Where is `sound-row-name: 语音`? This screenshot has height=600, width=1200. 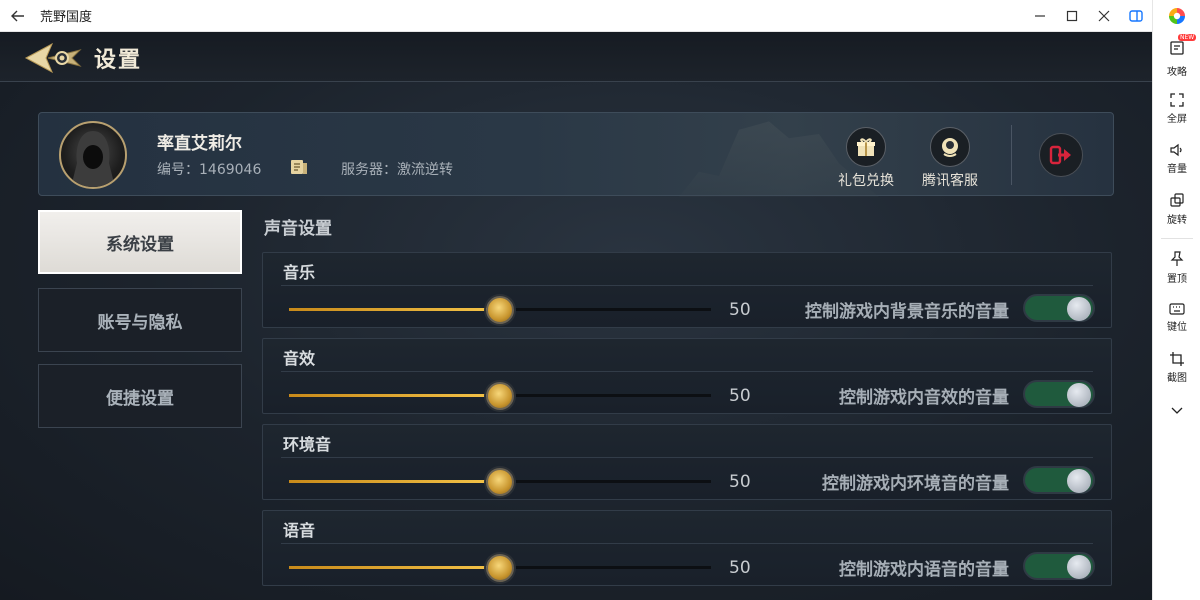 sound-row-name: 语音 is located at coordinates (299, 530).